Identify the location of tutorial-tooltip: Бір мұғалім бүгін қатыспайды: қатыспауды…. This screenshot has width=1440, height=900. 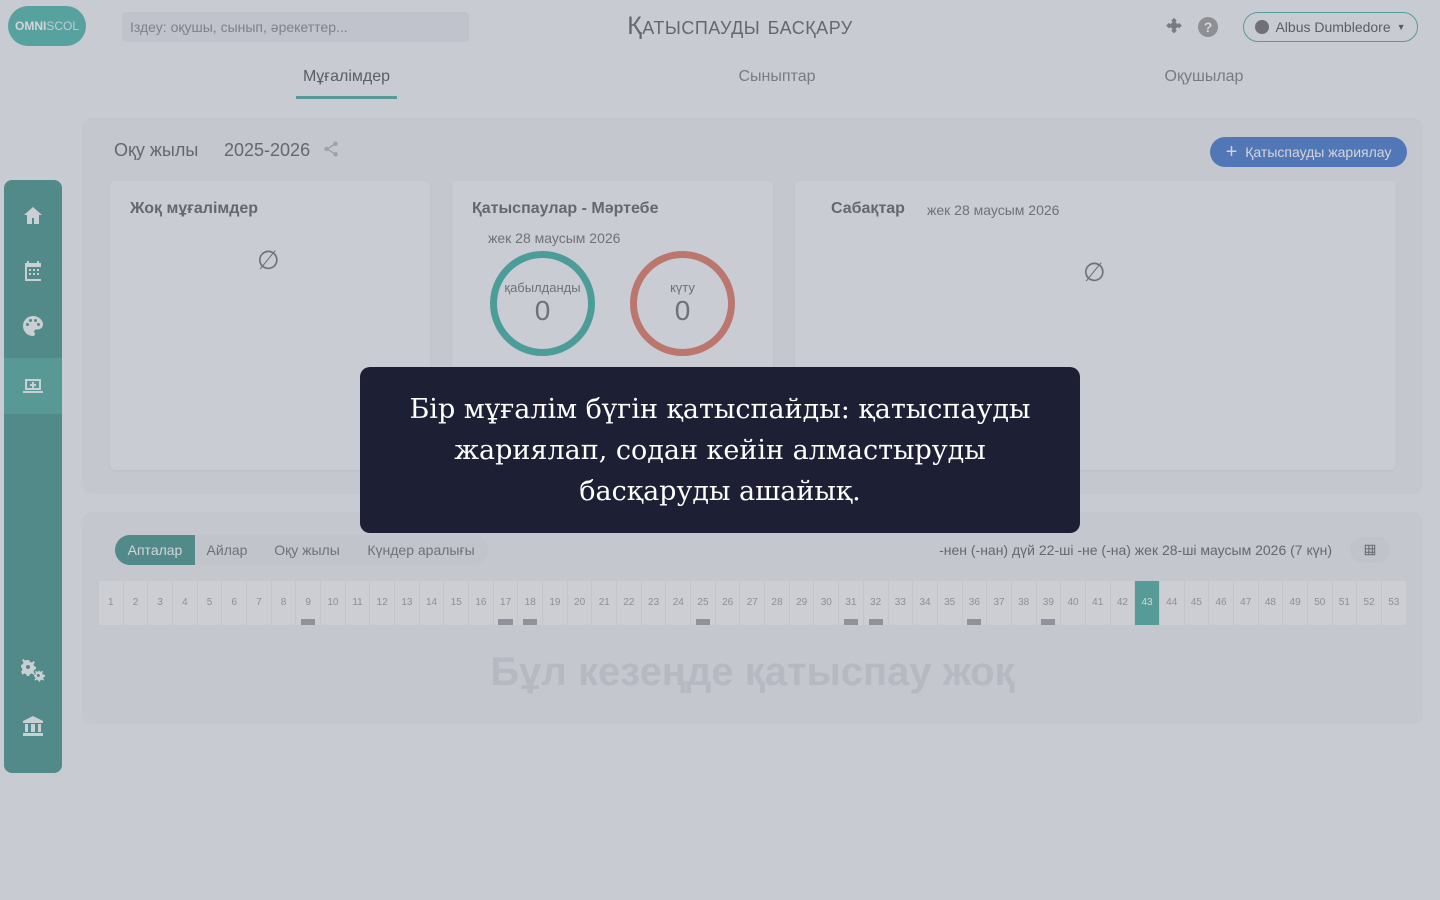
(720, 450).